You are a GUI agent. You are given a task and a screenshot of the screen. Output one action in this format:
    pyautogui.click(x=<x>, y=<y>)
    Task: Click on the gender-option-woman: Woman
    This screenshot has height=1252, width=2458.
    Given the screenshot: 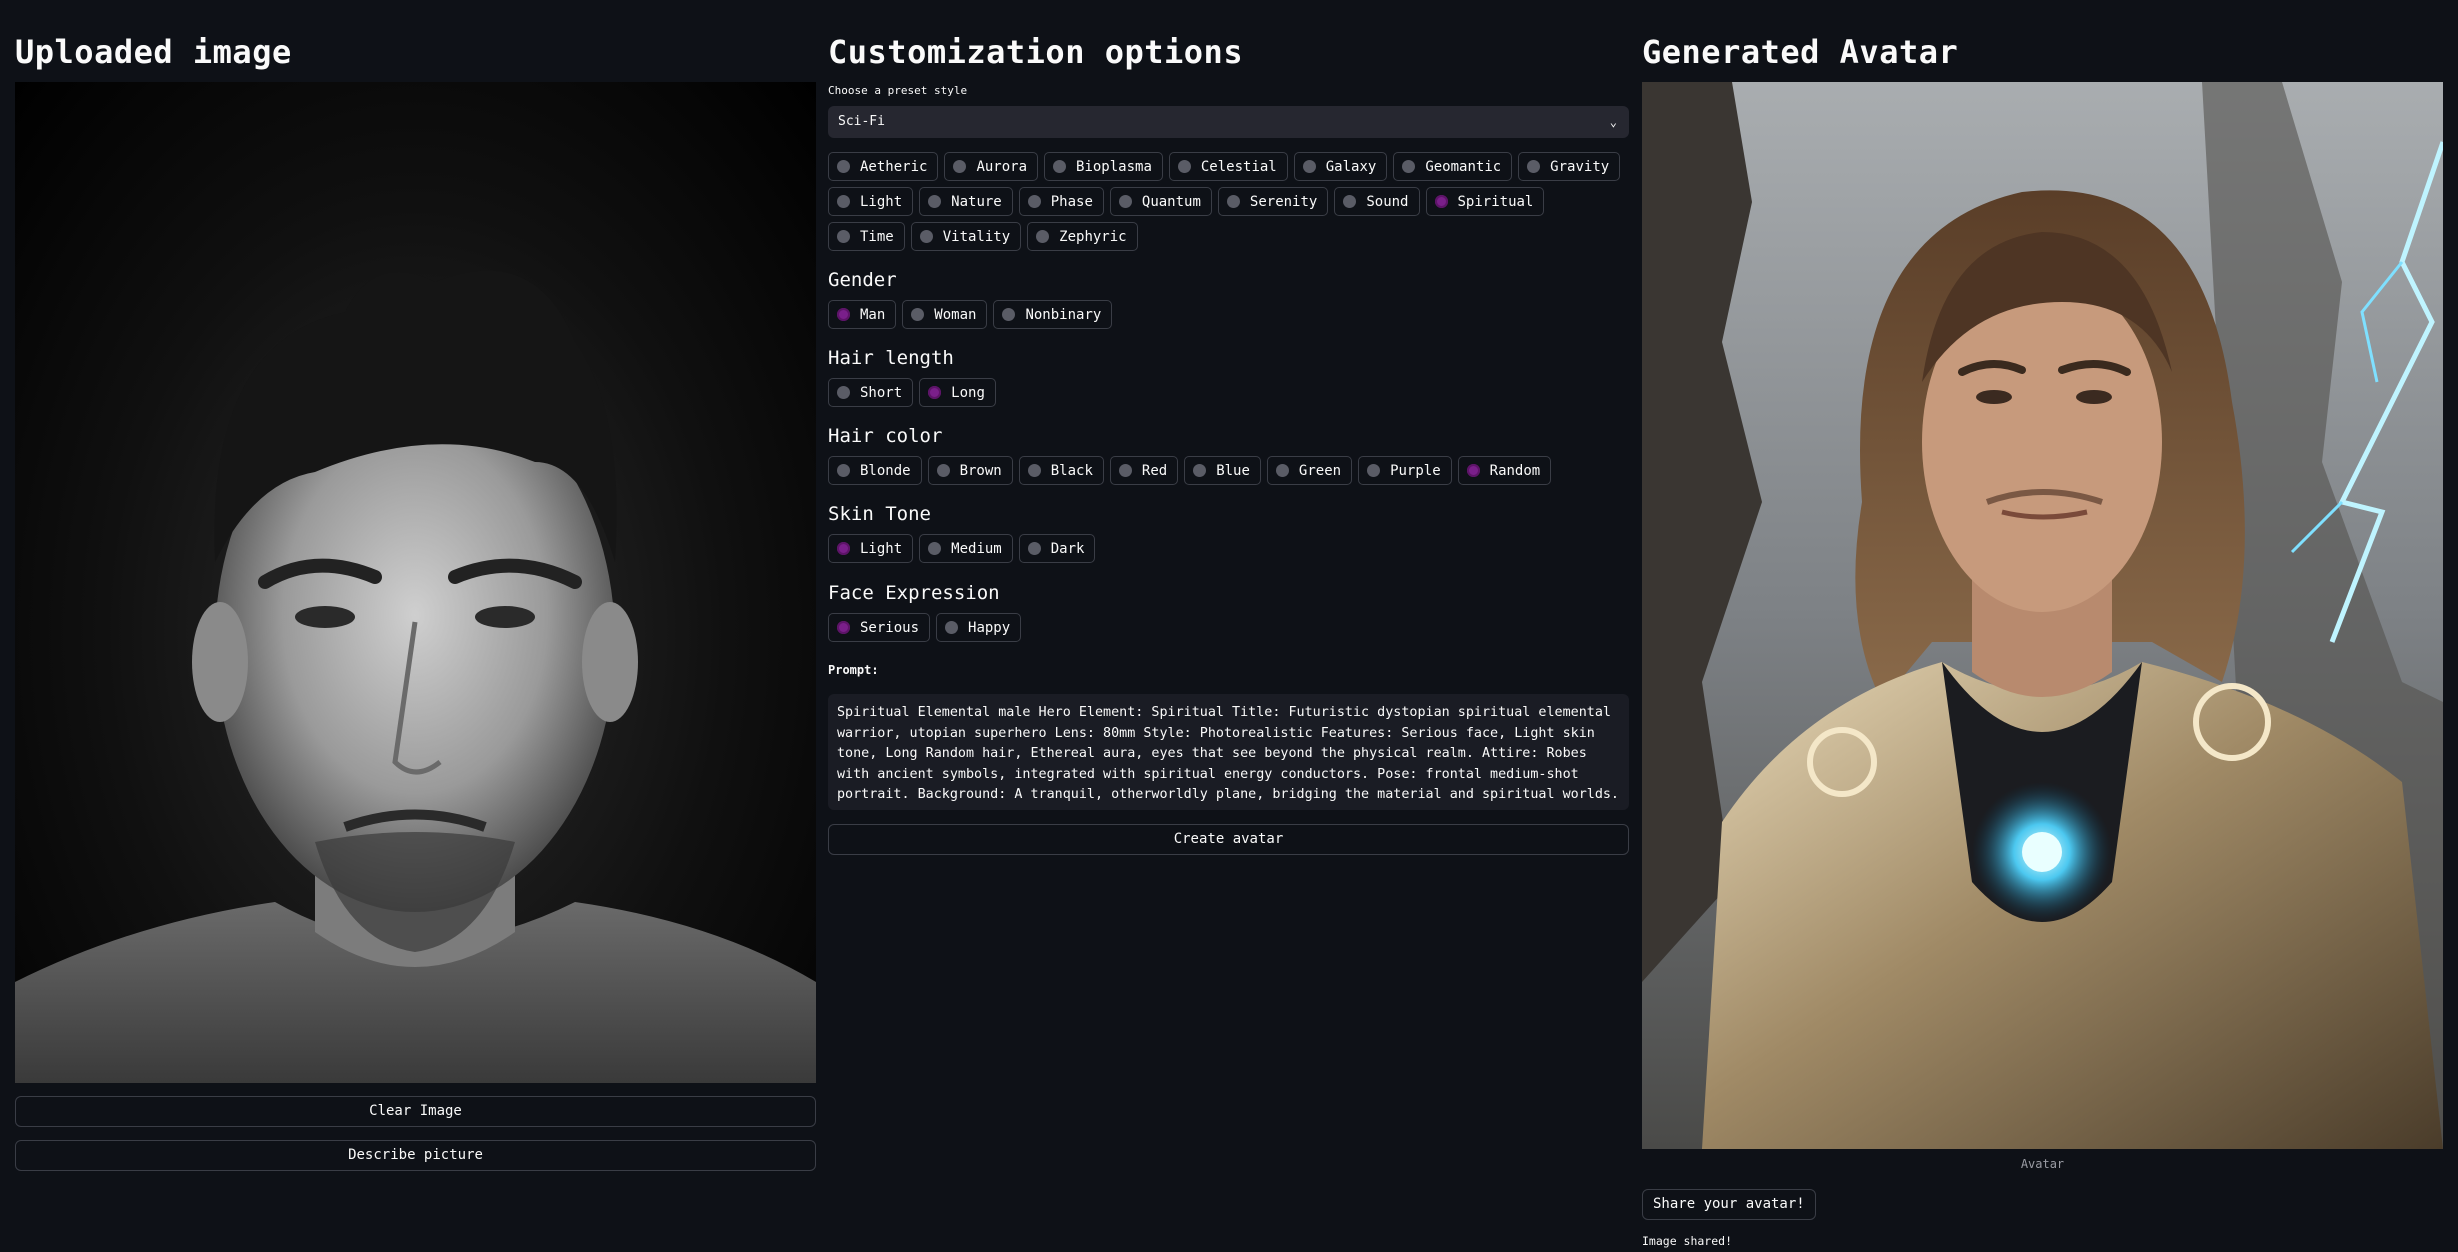 What is the action you would take?
    pyautogui.click(x=945, y=314)
    